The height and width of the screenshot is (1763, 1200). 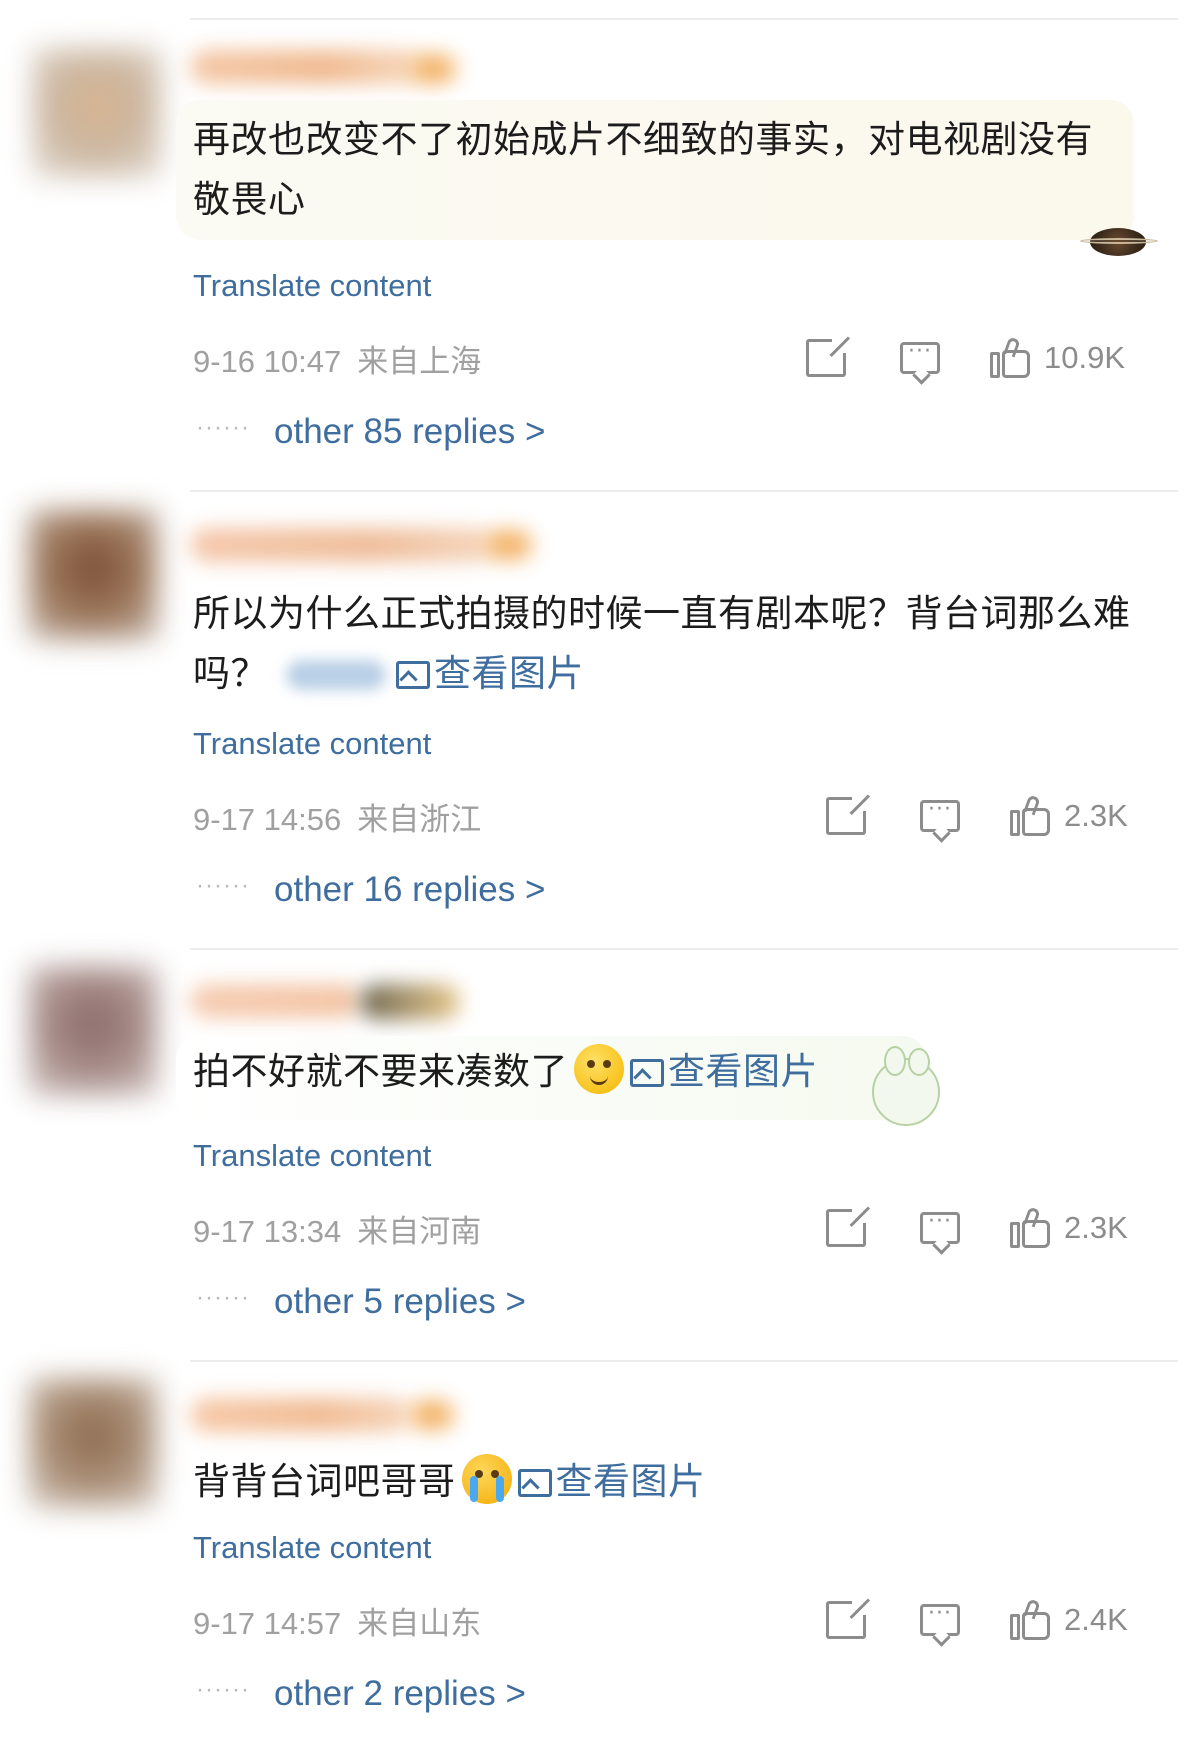 What do you see at coordinates (1096, 1619) in the screenshot?
I see `like-count: 2.4K` at bounding box center [1096, 1619].